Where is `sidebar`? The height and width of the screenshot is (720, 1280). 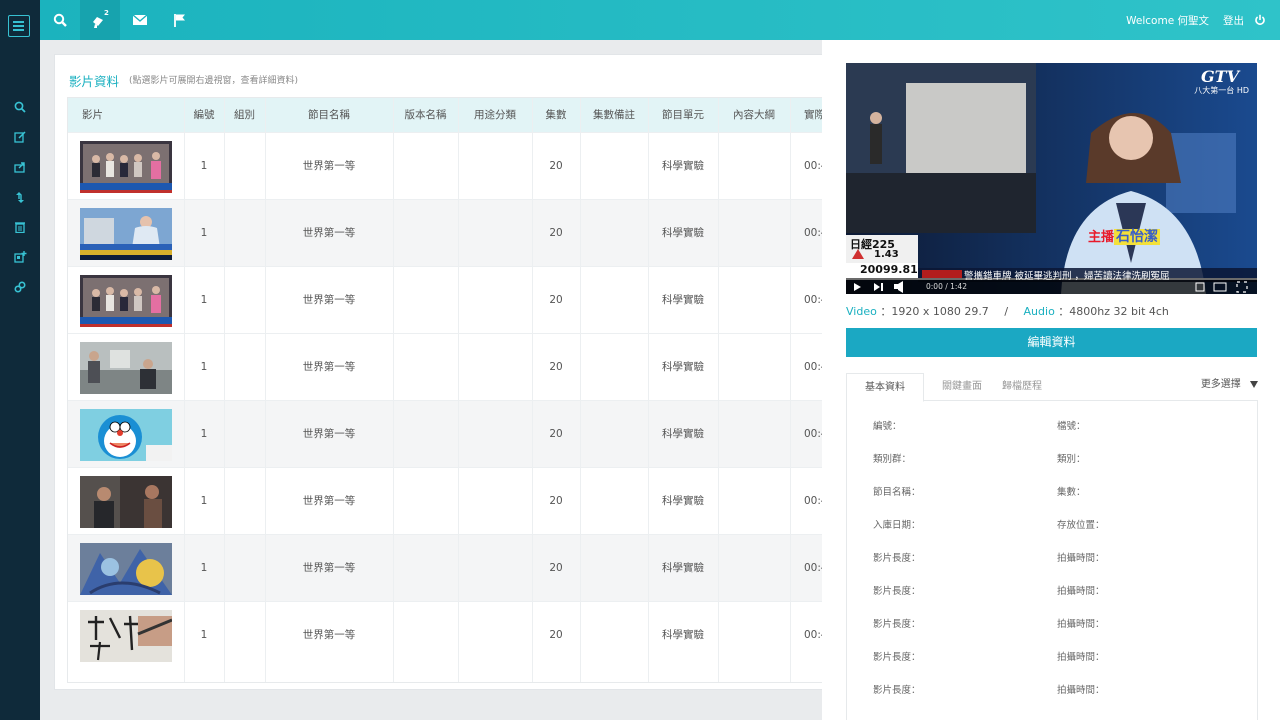
sidebar is located at coordinates (20, 360).